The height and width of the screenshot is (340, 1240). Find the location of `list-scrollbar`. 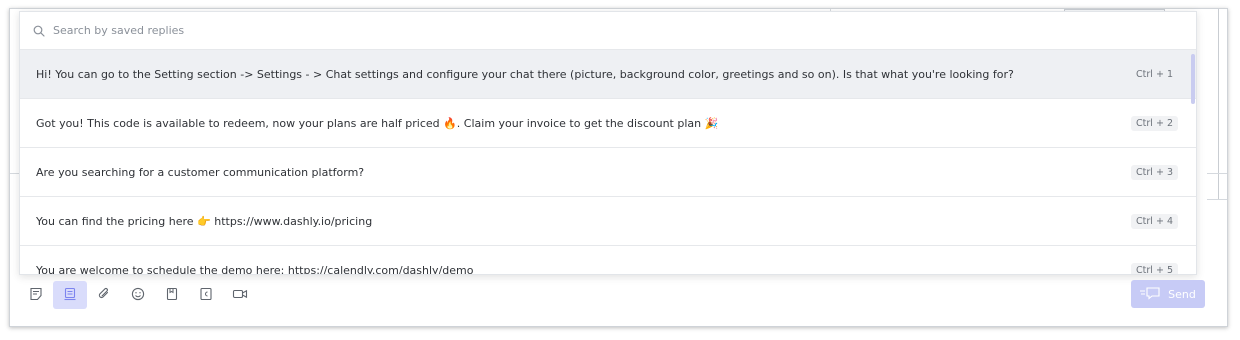

list-scrollbar is located at coordinates (1193, 79).